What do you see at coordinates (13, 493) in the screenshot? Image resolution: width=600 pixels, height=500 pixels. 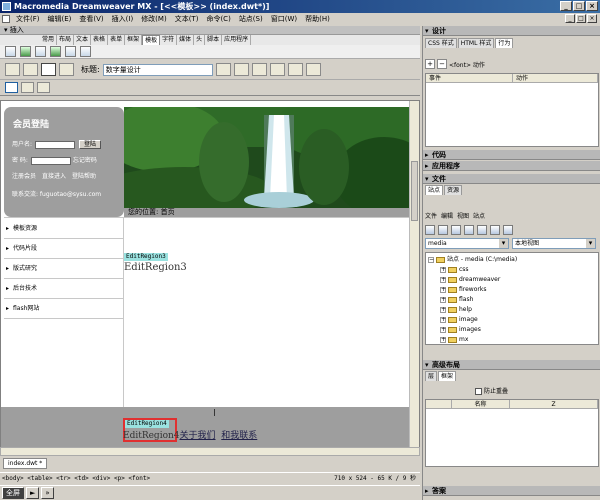 I see `fullscreen-button: 全屏` at bounding box center [13, 493].